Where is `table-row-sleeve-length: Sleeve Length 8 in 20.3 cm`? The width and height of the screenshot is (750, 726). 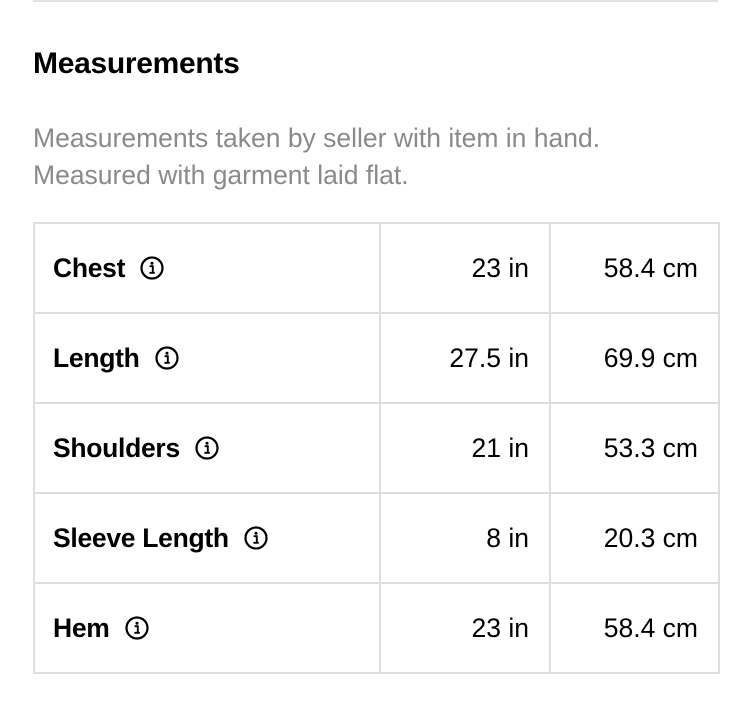 table-row-sleeve-length: Sleeve Length 8 in 20.3 cm is located at coordinates (376, 538).